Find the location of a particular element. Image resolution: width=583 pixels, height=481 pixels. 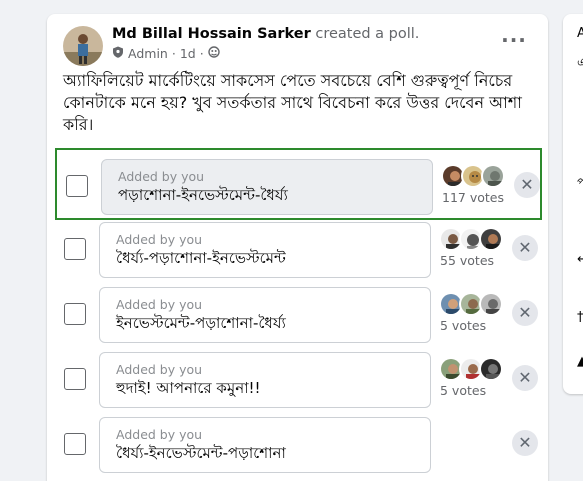

post-timestamp: 1d is located at coordinates (188, 53).